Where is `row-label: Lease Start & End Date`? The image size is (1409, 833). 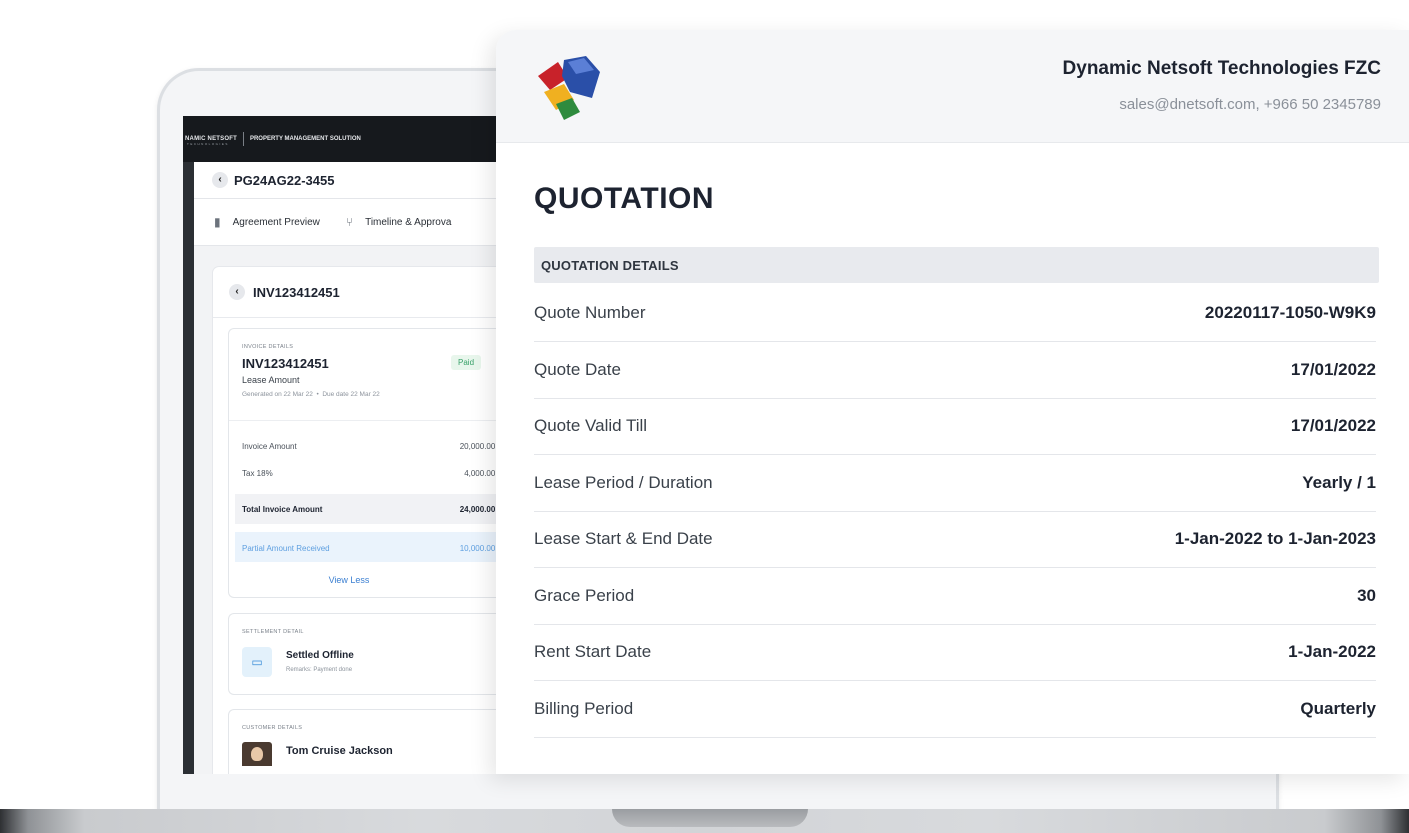 row-label: Lease Start & End Date is located at coordinates (623, 538).